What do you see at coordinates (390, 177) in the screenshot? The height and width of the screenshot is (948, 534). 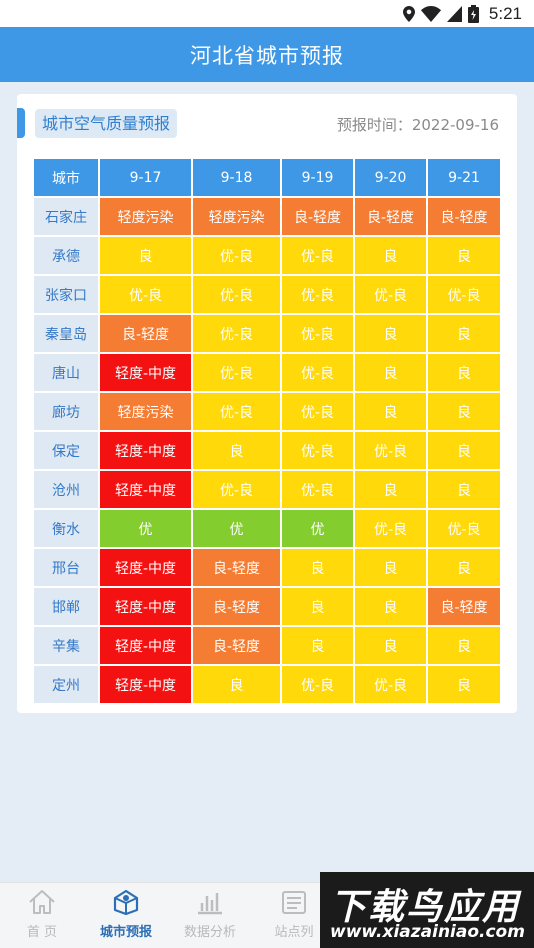 I see `header-date: 9-20` at bounding box center [390, 177].